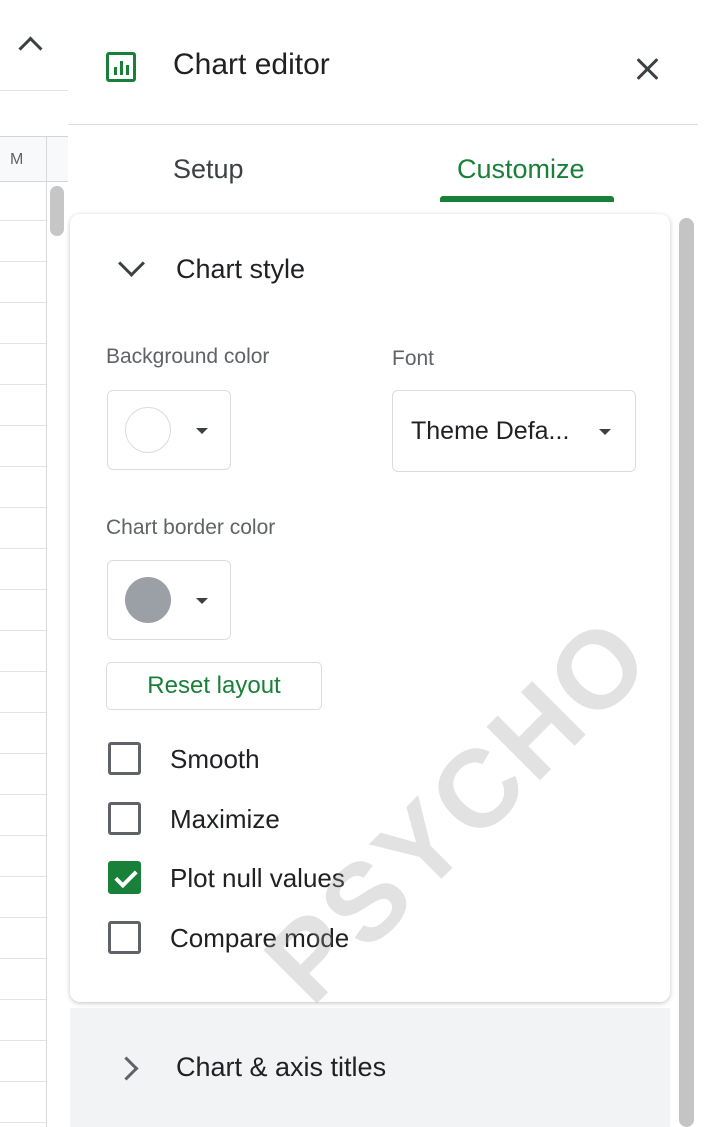  What do you see at coordinates (124, 937) in the screenshot?
I see `compare-mode-checkbox` at bounding box center [124, 937].